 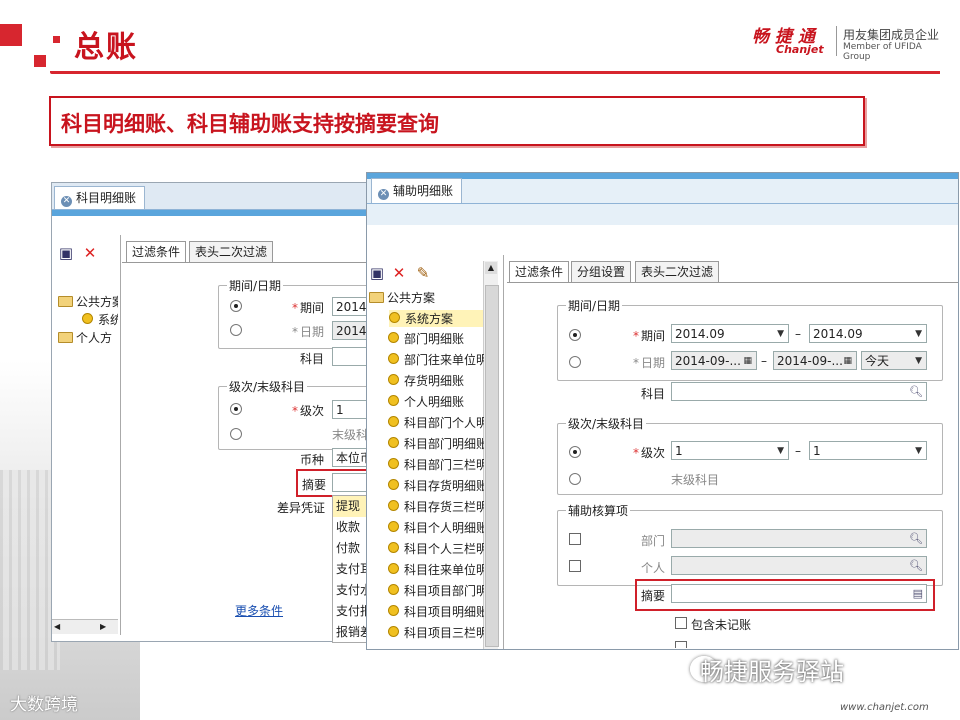 I want to click on logo-english: Chanjet, so click(x=800, y=49).